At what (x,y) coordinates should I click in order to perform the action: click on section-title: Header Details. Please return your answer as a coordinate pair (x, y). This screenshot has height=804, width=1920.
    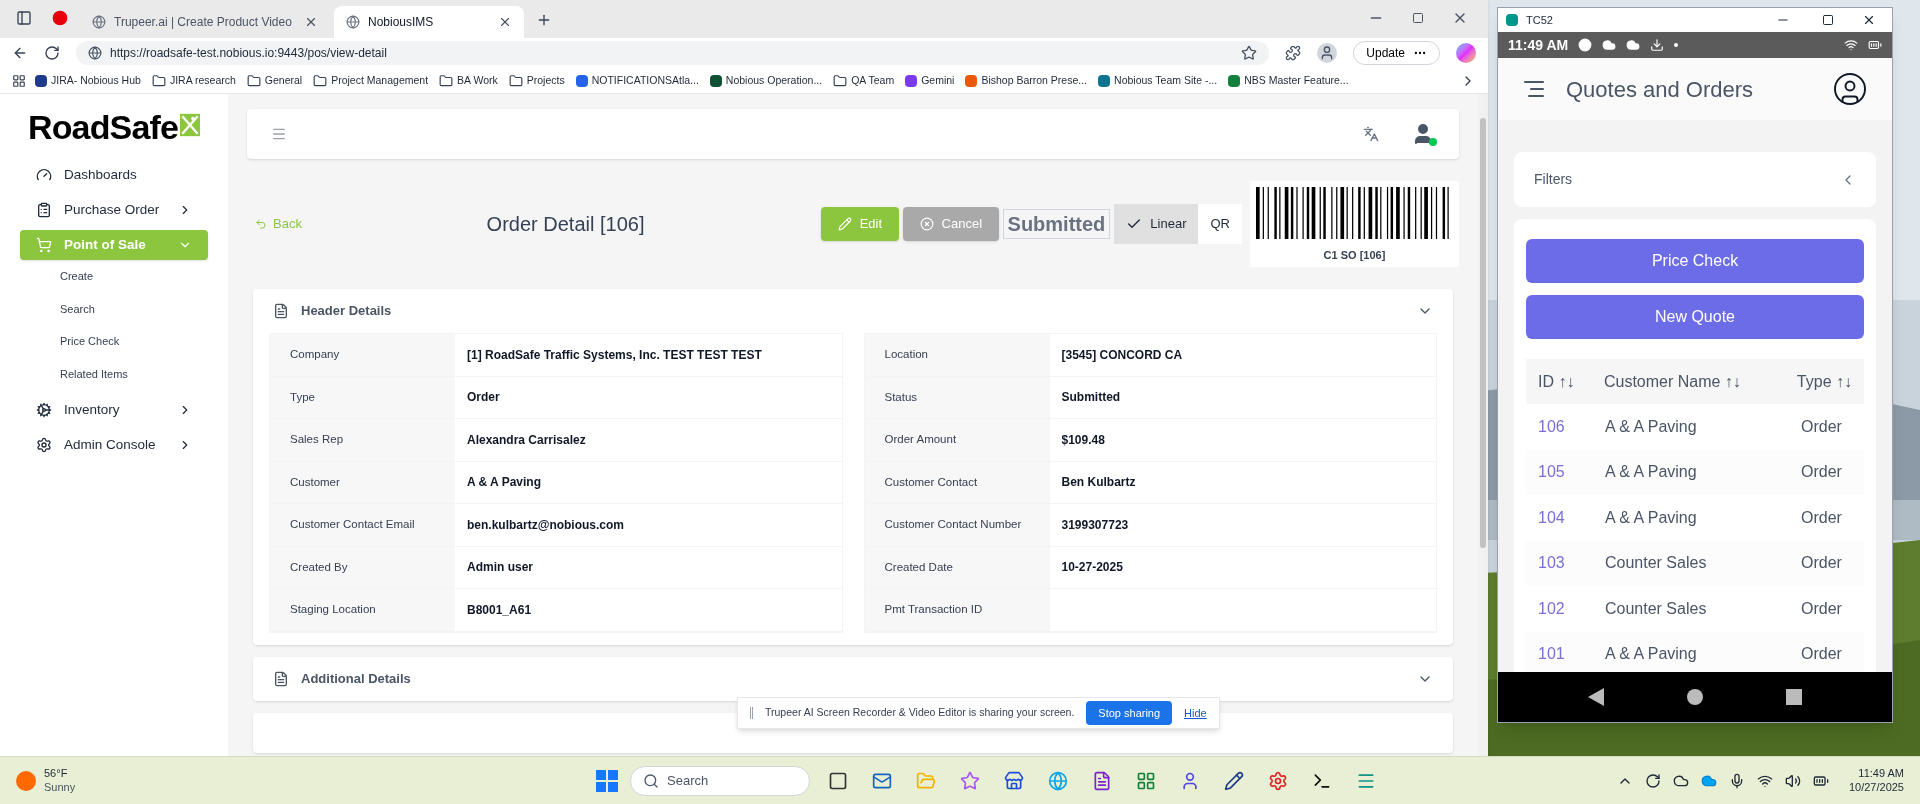
    Looking at the image, I should click on (853, 311).